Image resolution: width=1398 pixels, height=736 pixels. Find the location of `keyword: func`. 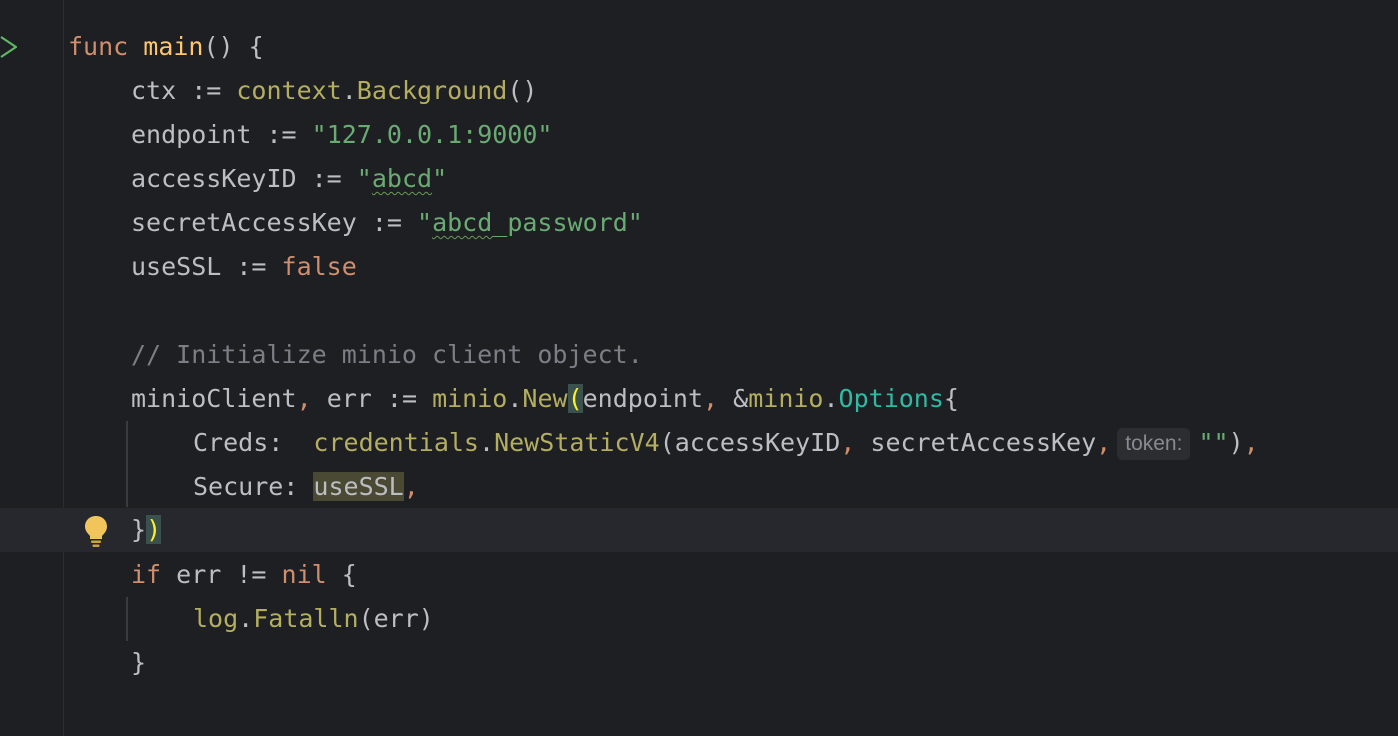

keyword: func is located at coordinates (98, 46).